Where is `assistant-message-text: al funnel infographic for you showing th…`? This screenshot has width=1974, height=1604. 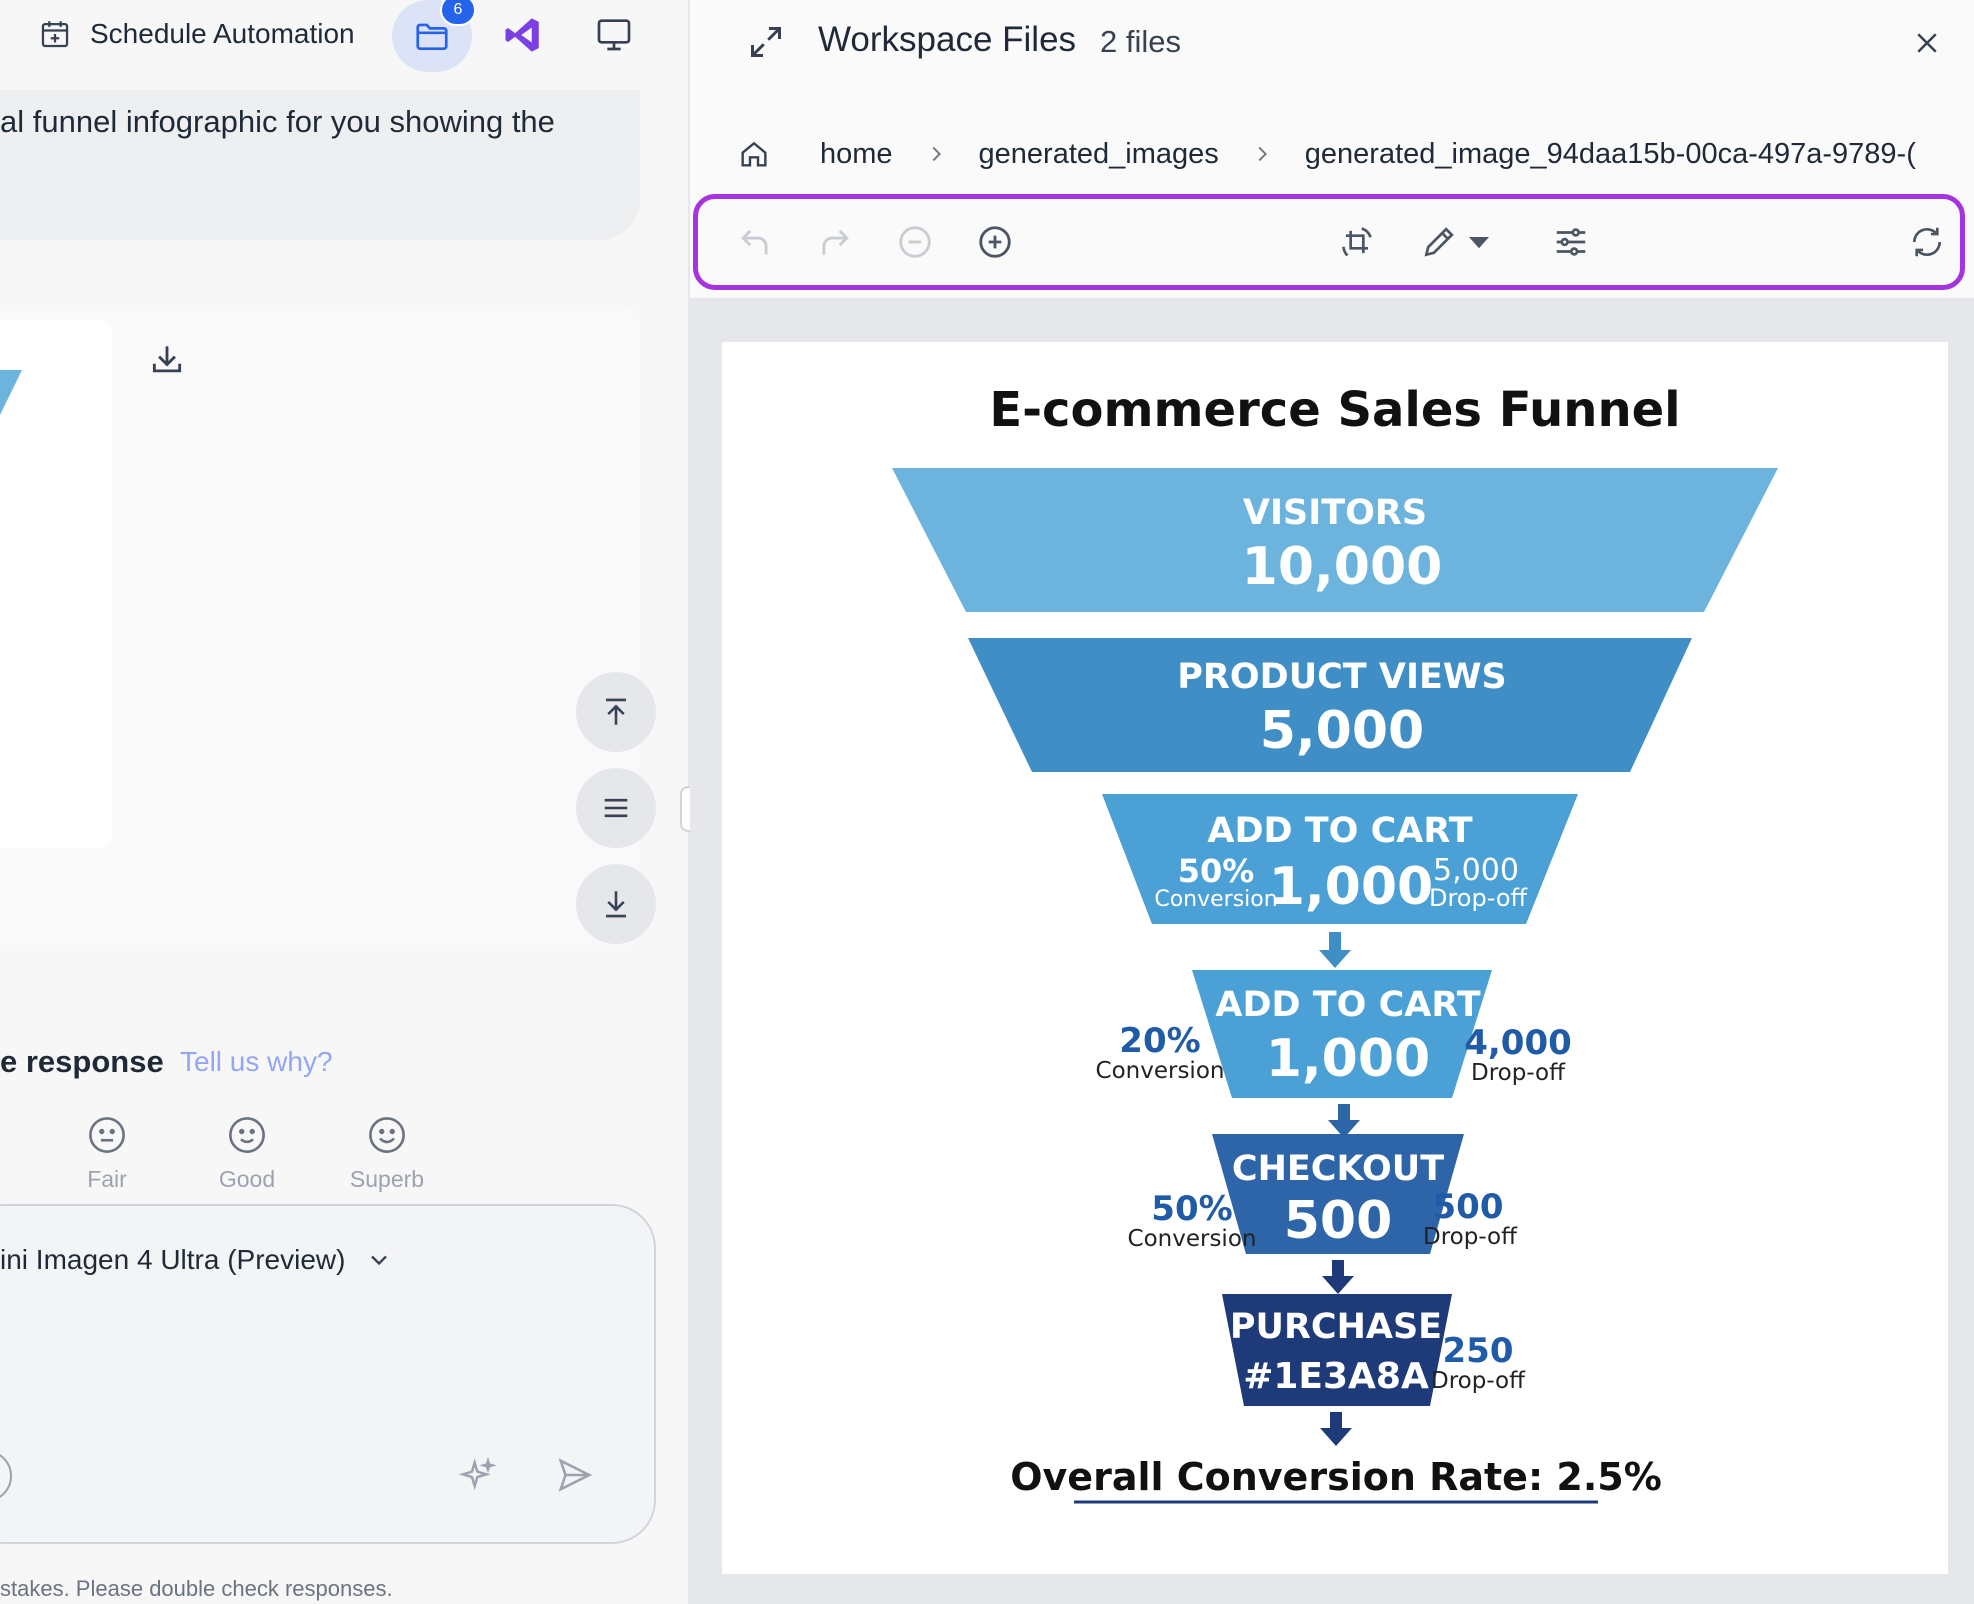 assistant-message-text: al funnel infographic for you showing th… is located at coordinates (277, 121).